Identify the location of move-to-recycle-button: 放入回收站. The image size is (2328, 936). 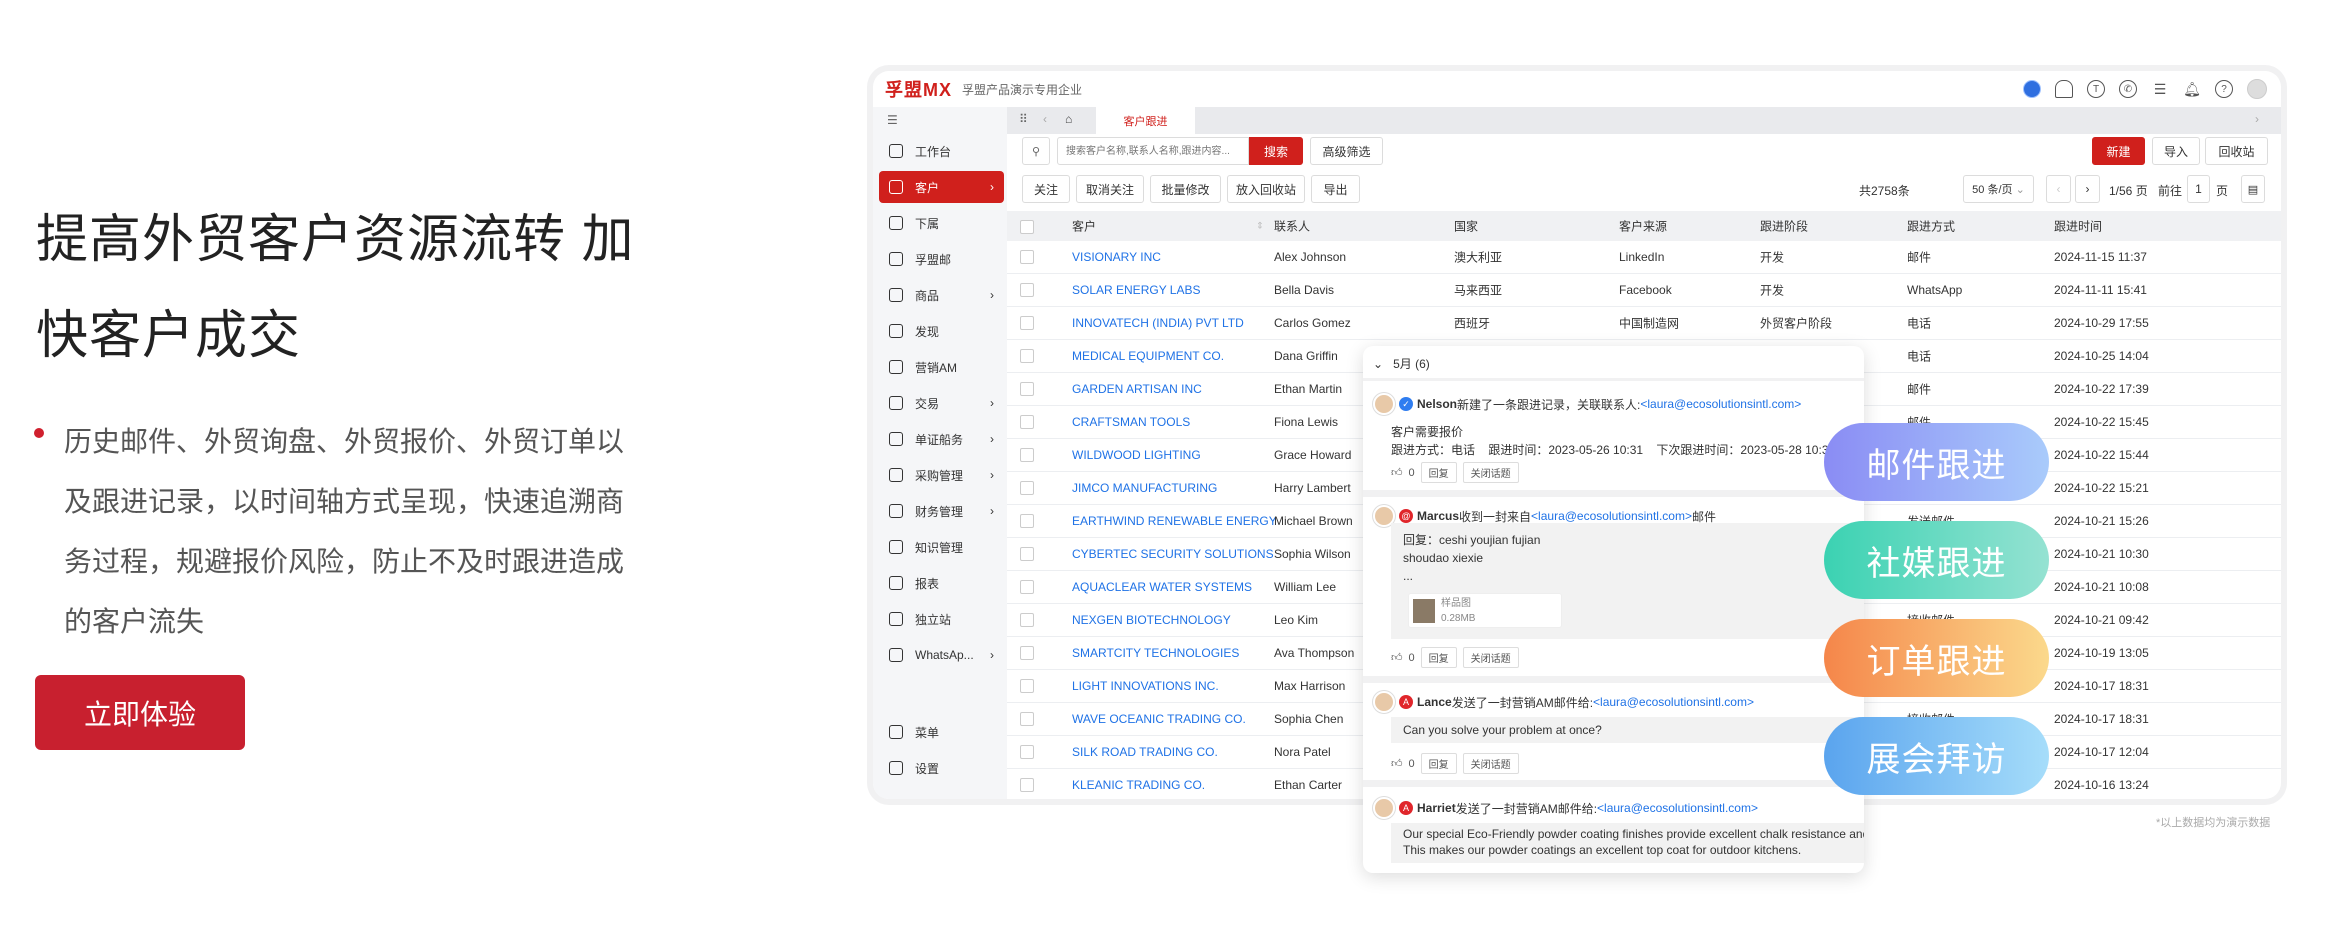
(1266, 189).